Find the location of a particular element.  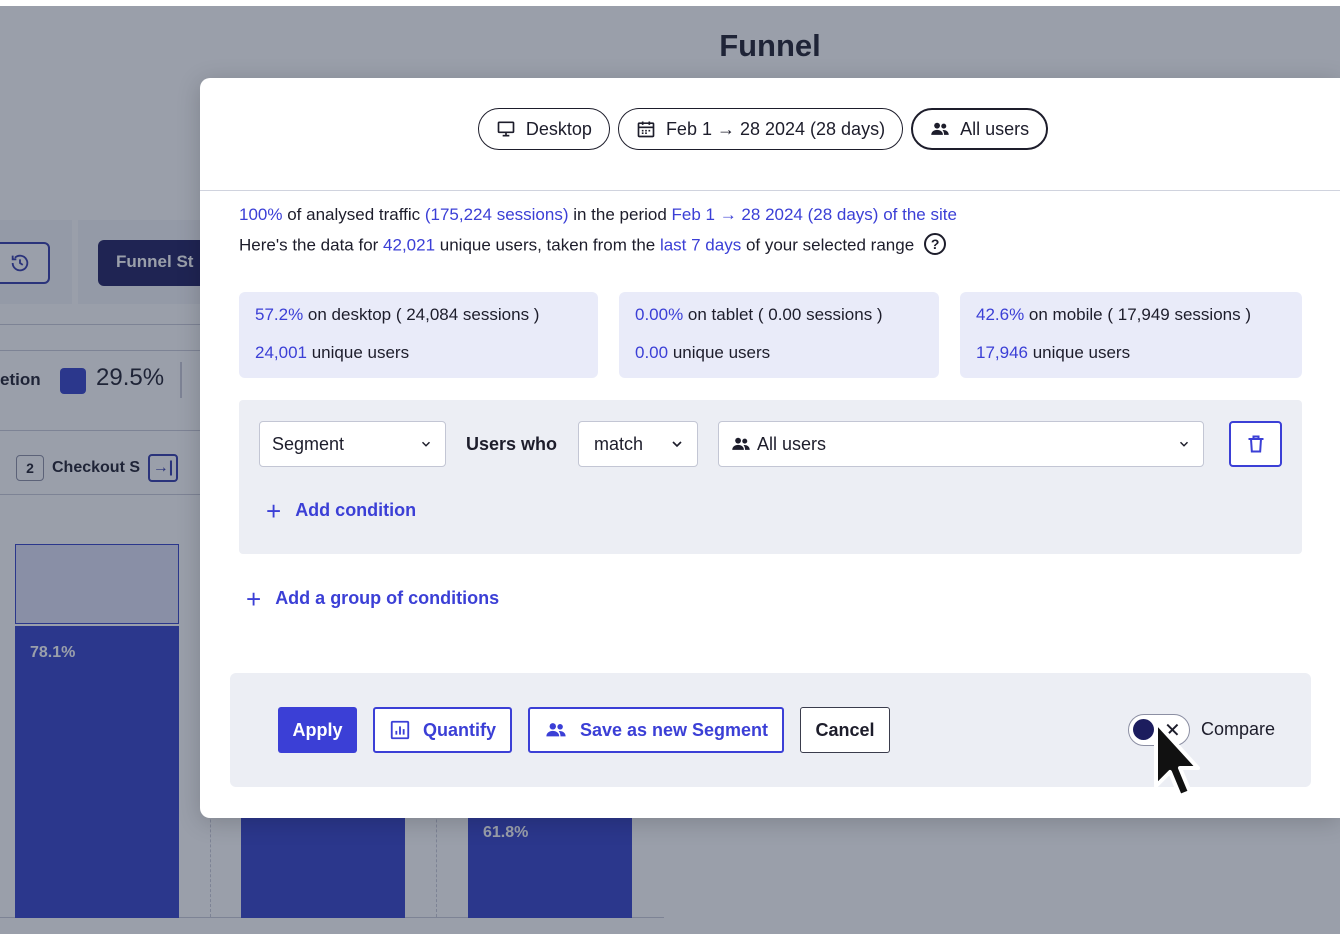

condition-type-select: Segment is located at coordinates (352, 444).